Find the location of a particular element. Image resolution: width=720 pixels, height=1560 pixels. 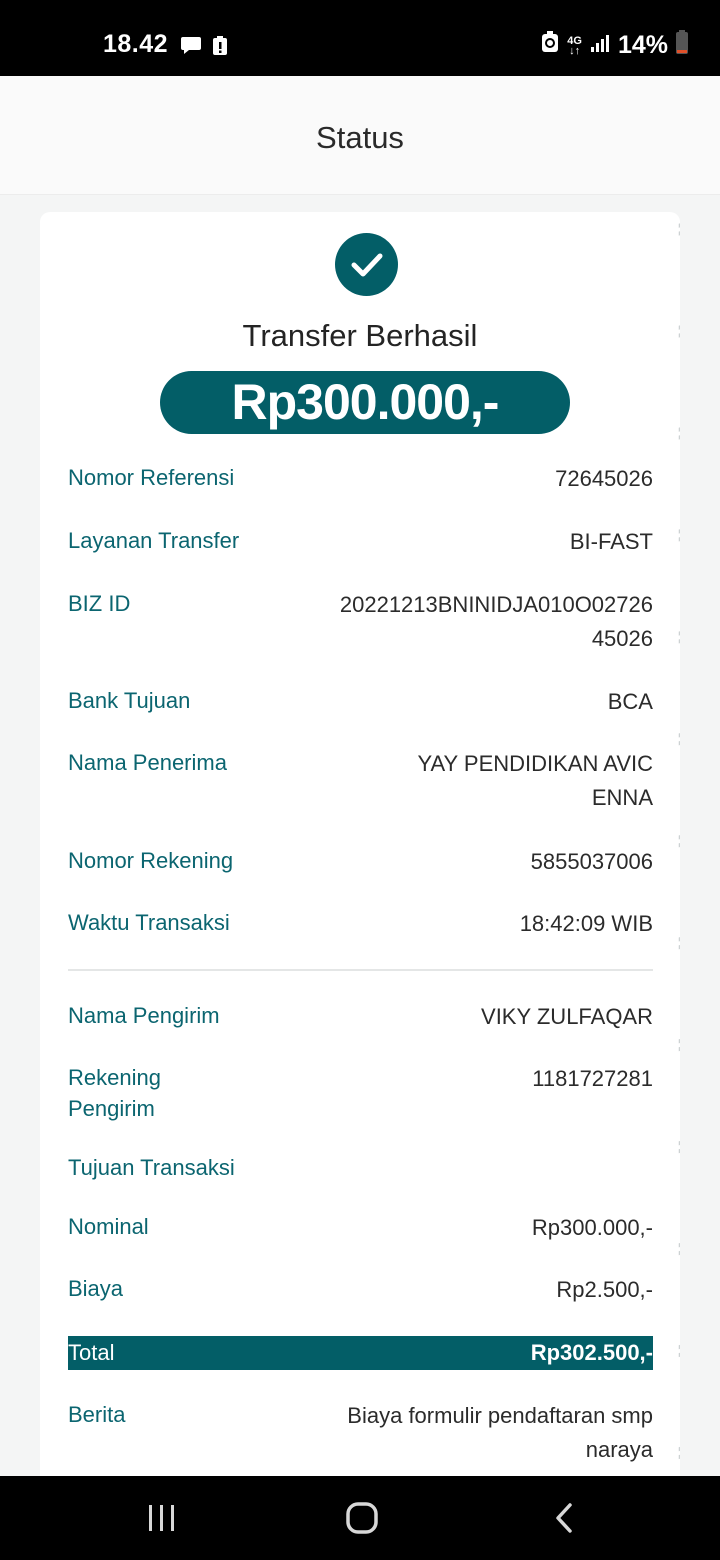

detail-value: BI-FAST is located at coordinates (611, 541).